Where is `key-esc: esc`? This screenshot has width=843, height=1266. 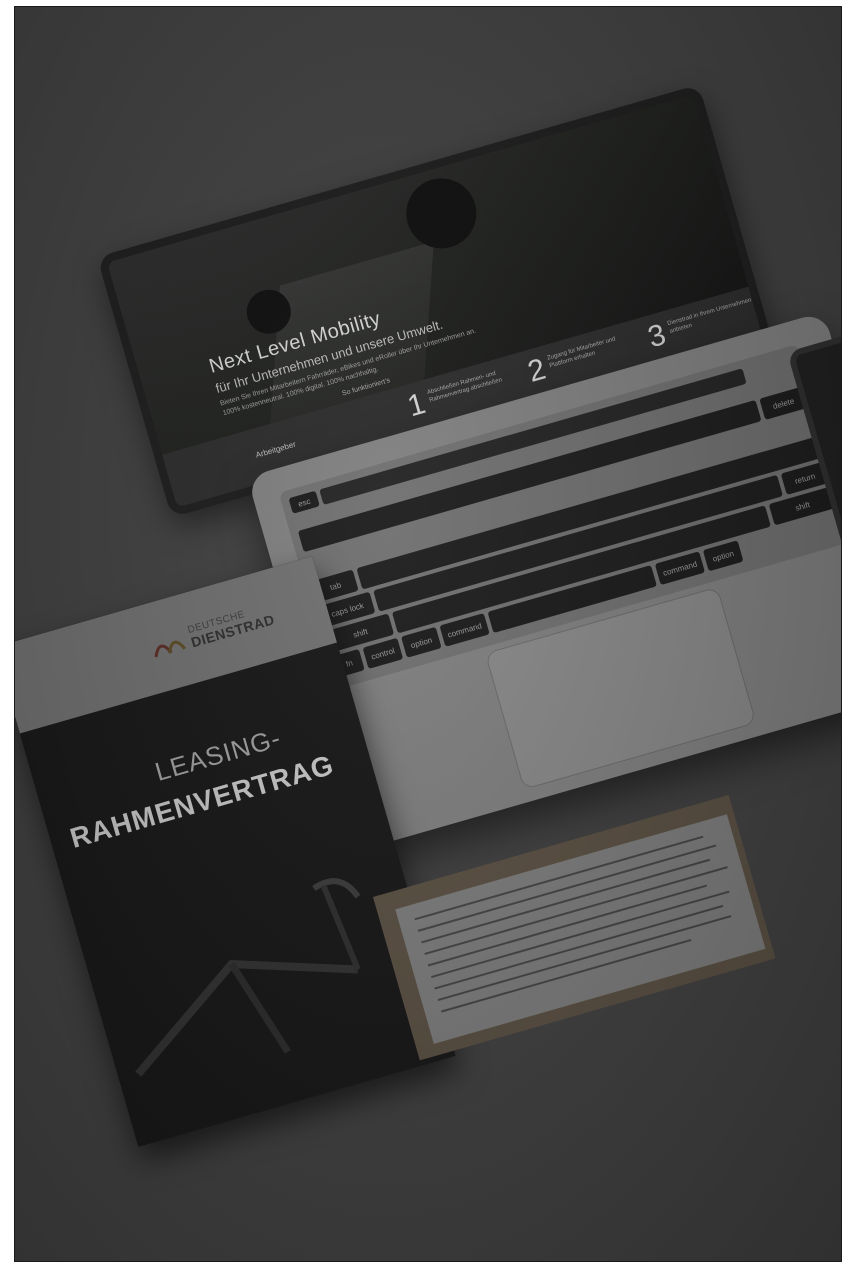
key-esc: esc is located at coordinates (304, 502).